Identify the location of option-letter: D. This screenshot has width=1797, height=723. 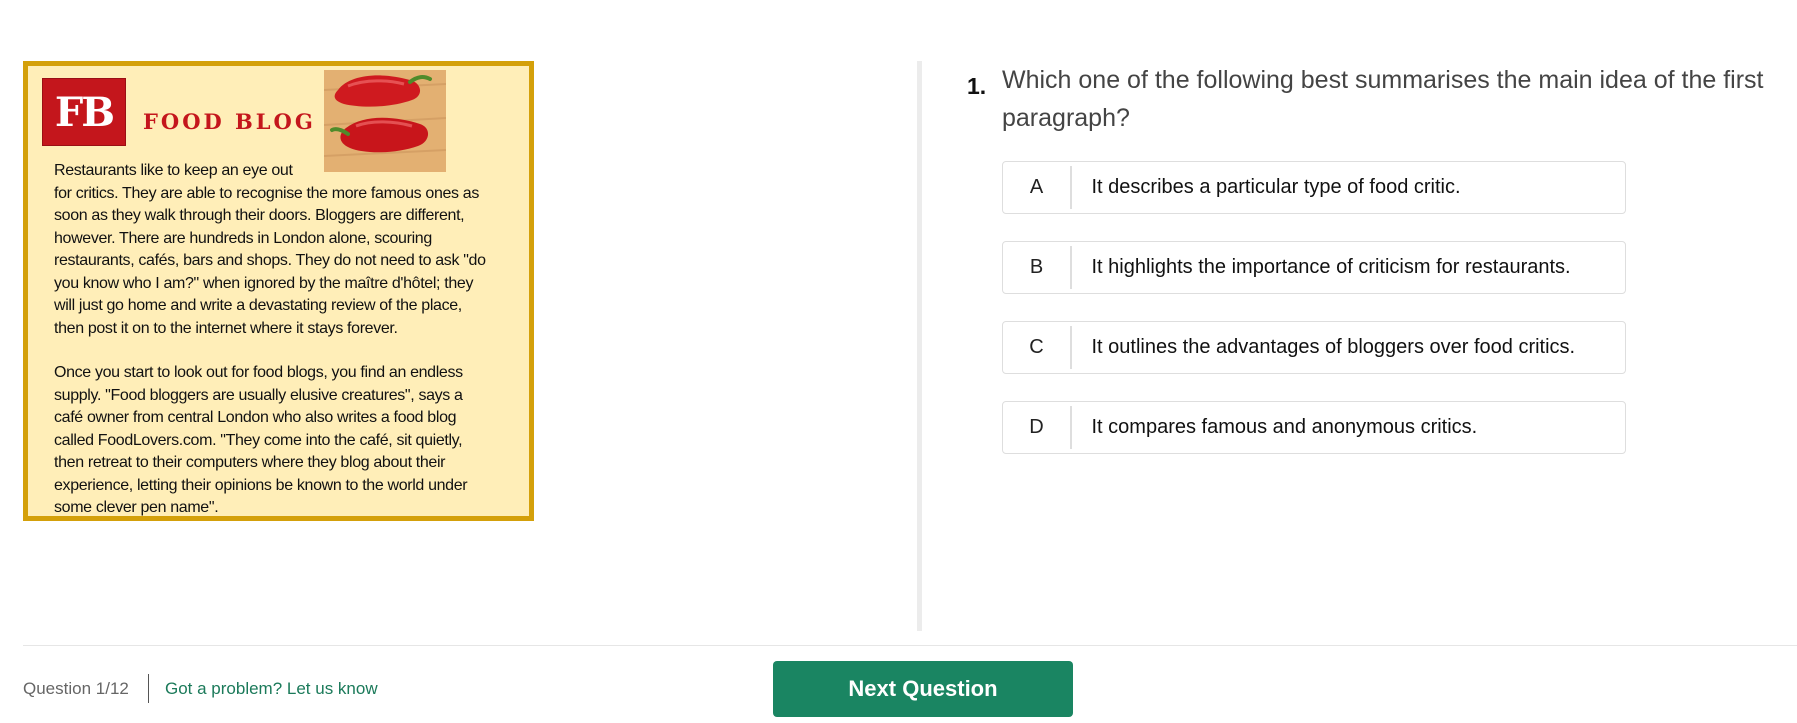
(1036, 427).